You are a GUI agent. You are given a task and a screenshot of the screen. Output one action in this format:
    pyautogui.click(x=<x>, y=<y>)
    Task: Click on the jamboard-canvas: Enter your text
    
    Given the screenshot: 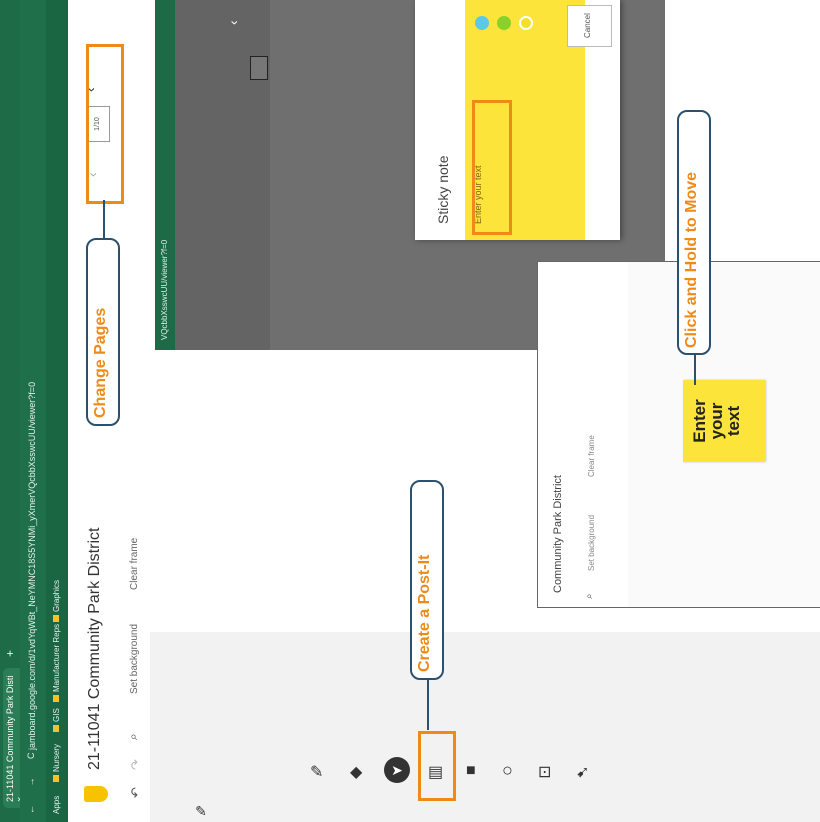 What is the action you would take?
    pyautogui.click(x=724, y=434)
    